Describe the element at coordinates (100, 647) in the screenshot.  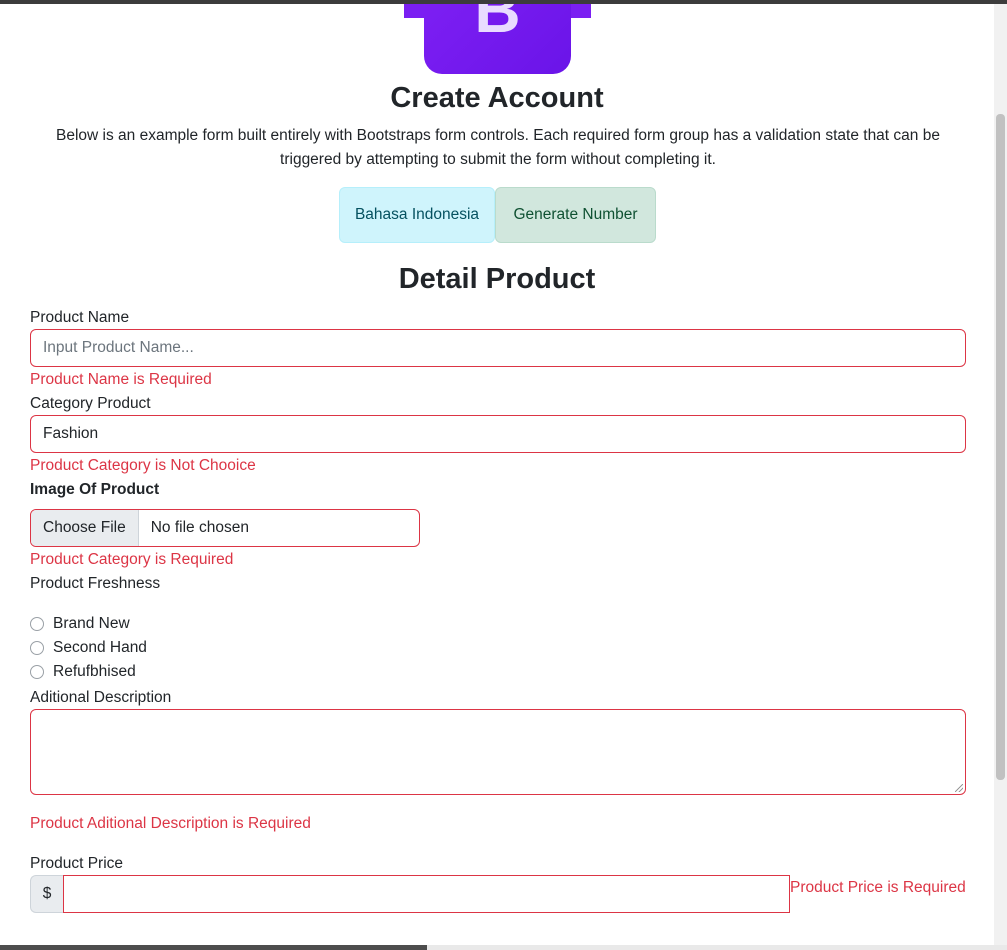
I see `radio-label: Second Hand` at that location.